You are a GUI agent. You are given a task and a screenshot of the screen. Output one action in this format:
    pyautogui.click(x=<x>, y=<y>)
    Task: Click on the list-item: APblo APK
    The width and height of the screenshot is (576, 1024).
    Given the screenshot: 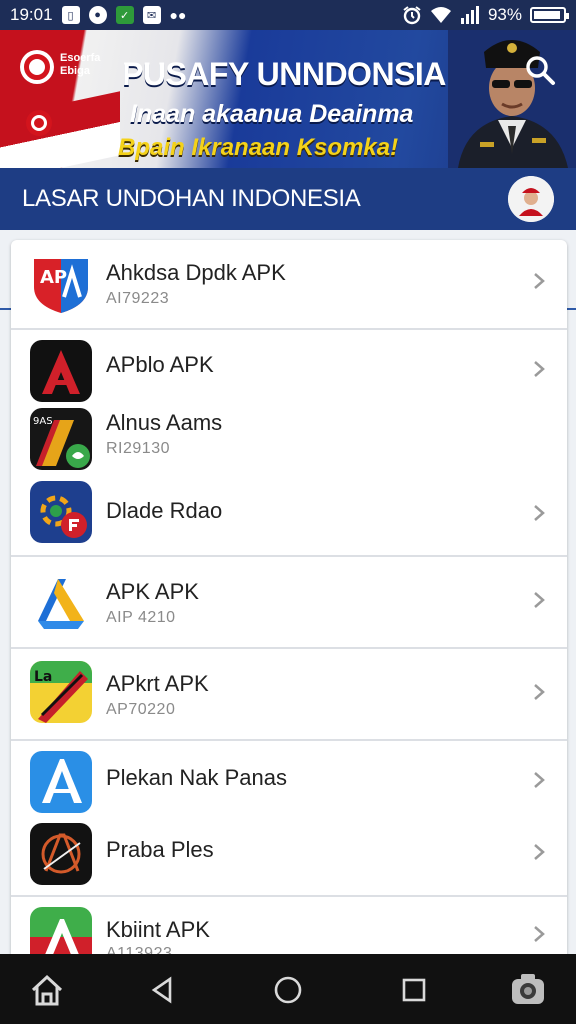 What is the action you would take?
    pyautogui.click(x=289, y=366)
    